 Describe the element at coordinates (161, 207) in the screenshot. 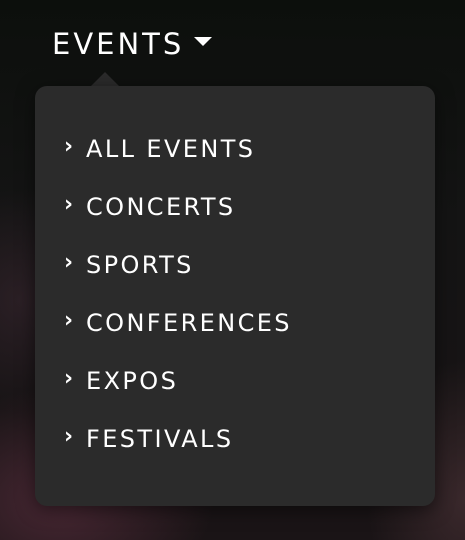

I see `menu-item-label: CONCERTS` at that location.